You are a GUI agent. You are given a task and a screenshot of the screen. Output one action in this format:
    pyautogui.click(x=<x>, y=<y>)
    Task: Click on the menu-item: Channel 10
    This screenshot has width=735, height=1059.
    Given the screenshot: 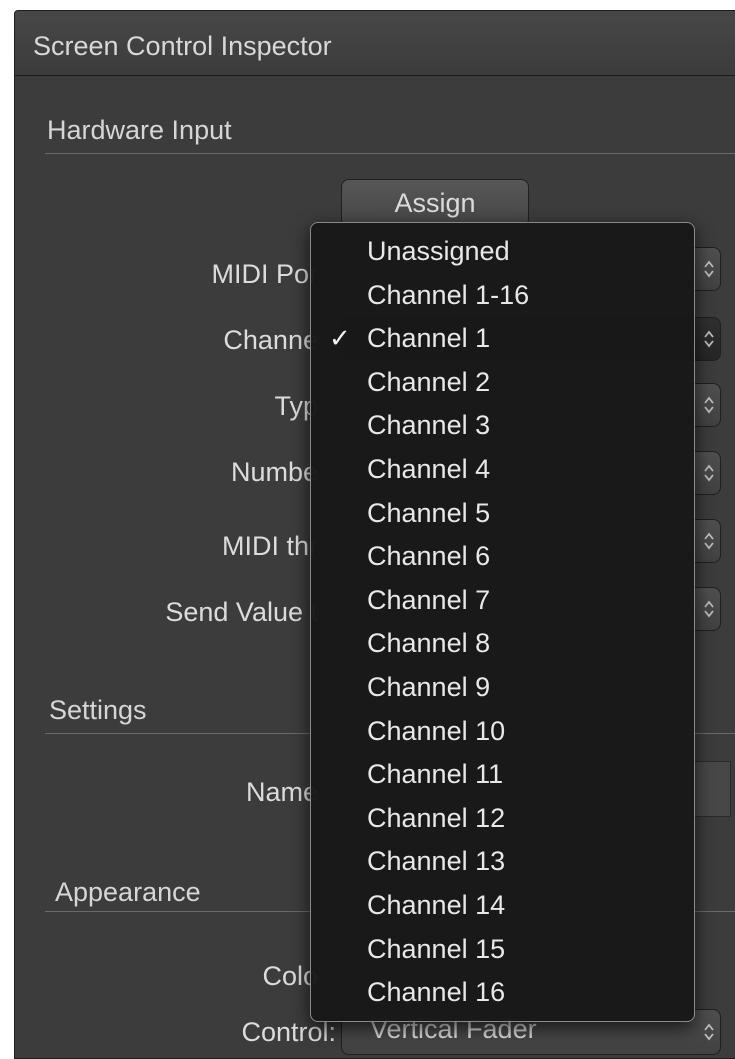 What is the action you would take?
    pyautogui.click(x=502, y=731)
    